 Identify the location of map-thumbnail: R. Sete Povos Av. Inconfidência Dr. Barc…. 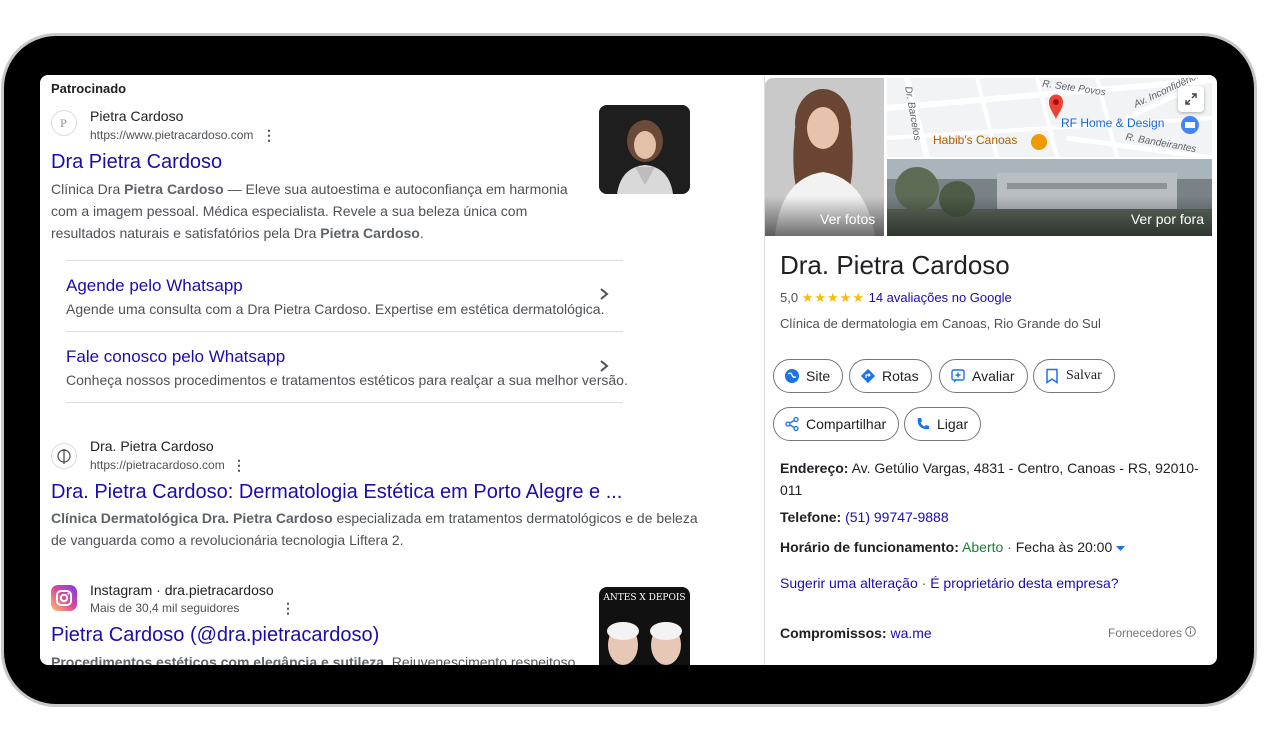
(1049, 117).